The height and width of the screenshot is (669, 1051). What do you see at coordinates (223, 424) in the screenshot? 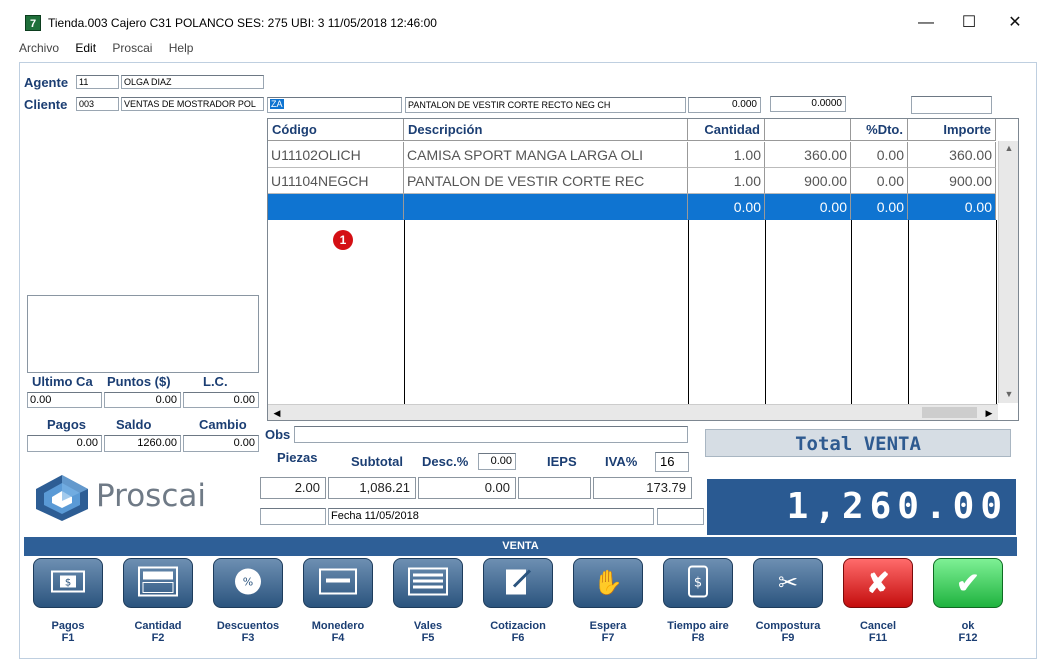
I see `cambio-label: Cambio` at bounding box center [223, 424].